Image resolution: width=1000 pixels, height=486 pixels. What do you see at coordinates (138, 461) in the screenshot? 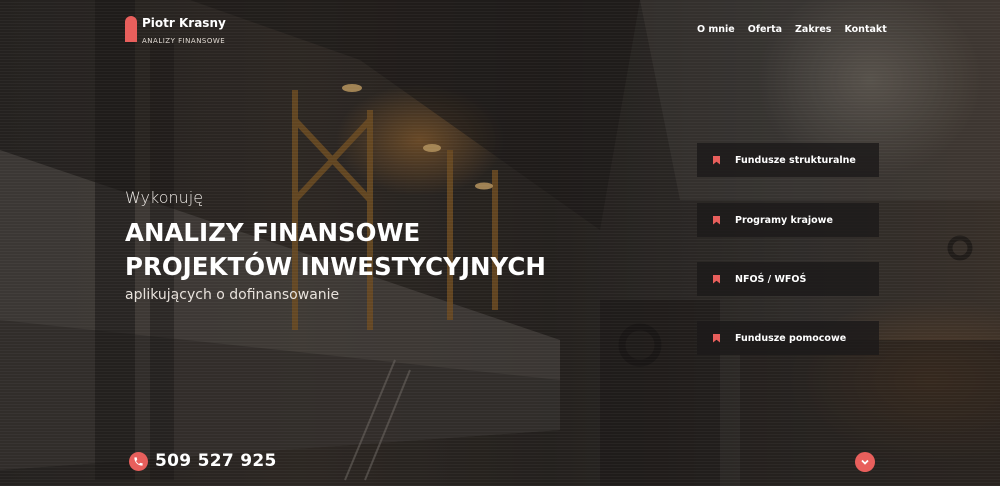
I see `phone-icon` at bounding box center [138, 461].